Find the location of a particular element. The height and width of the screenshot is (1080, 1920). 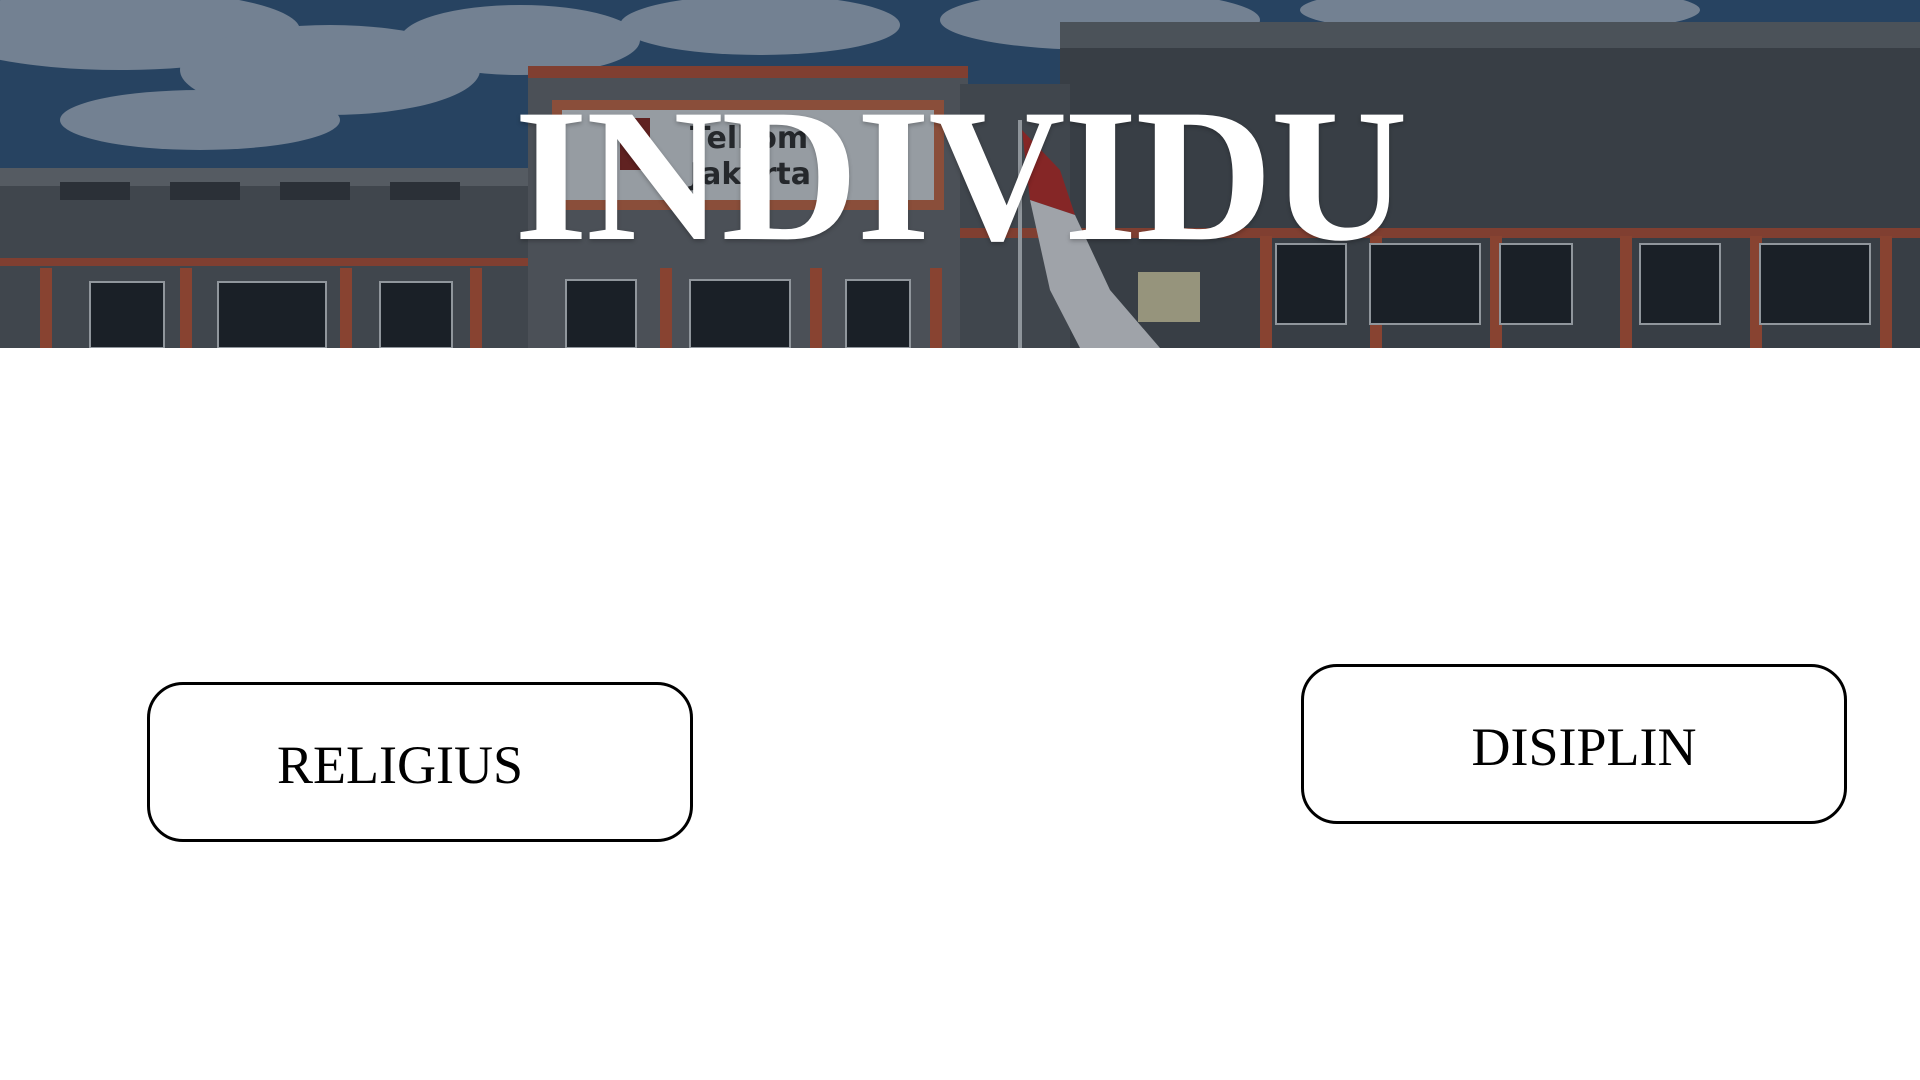

disiplin-button-label: DISIPLIN is located at coordinates (1584, 747).